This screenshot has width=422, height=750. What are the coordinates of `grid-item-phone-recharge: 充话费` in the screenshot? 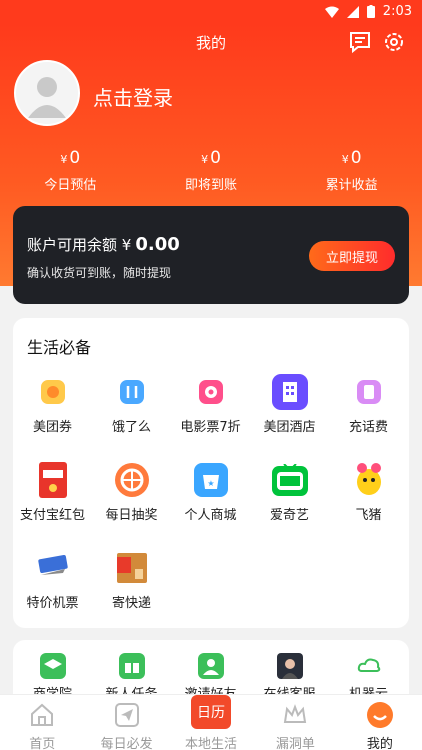 It's located at (368, 412).